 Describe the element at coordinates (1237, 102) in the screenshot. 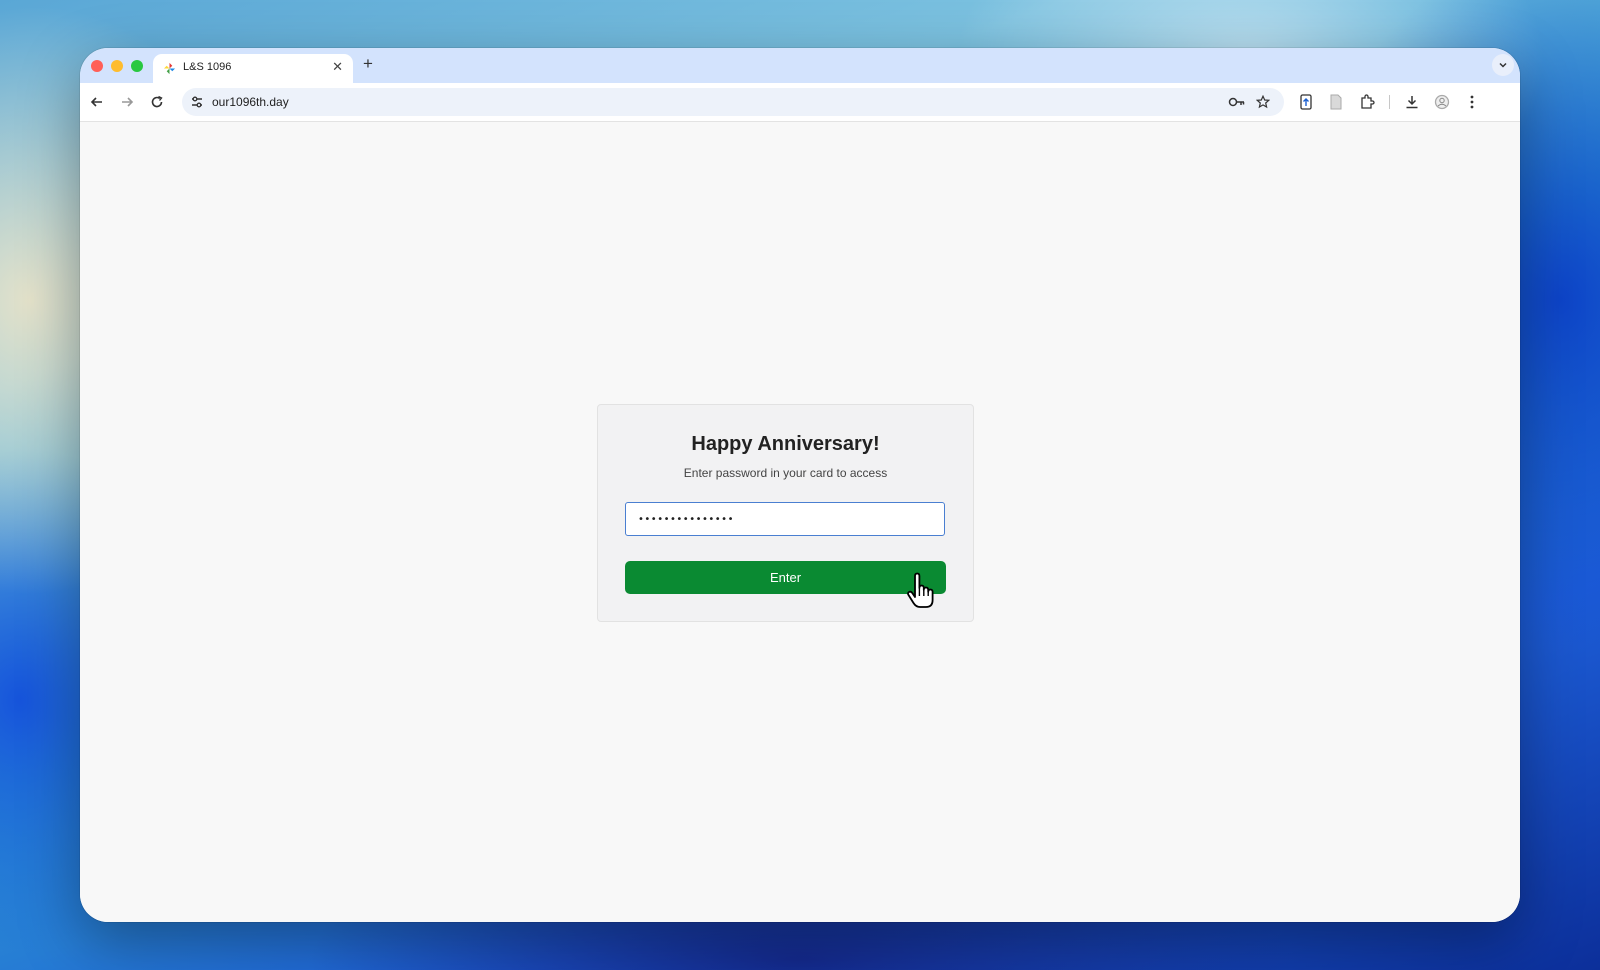

I see `password-key-icon` at that location.